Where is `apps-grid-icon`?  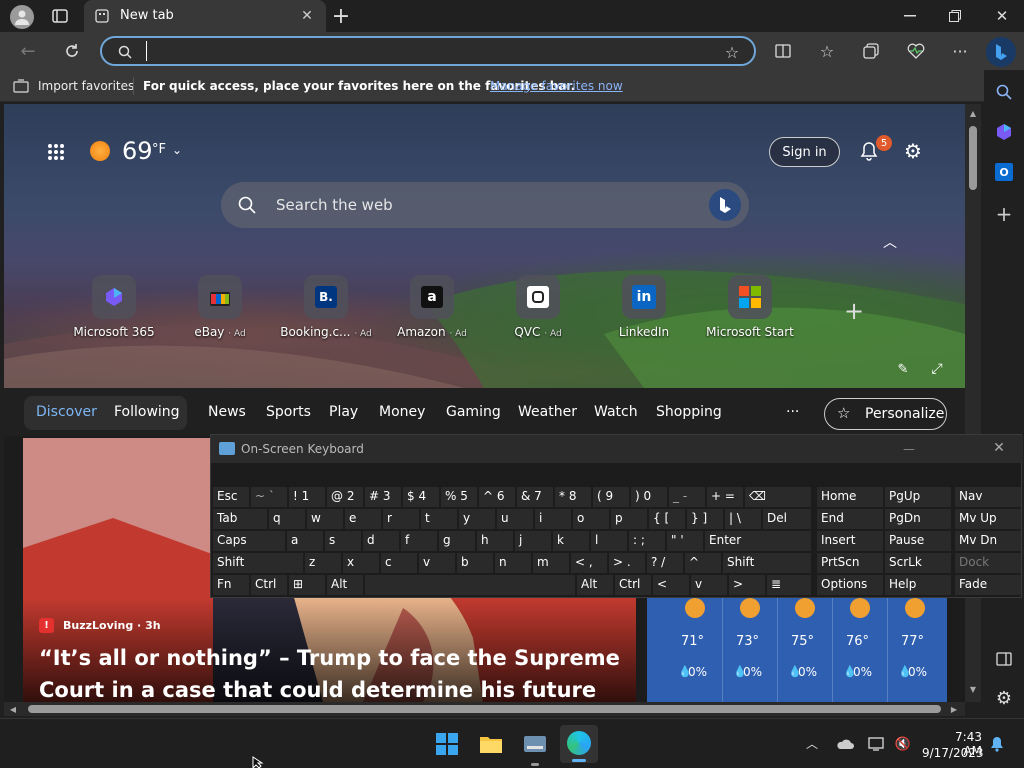
apps-grid-icon is located at coordinates (56, 152).